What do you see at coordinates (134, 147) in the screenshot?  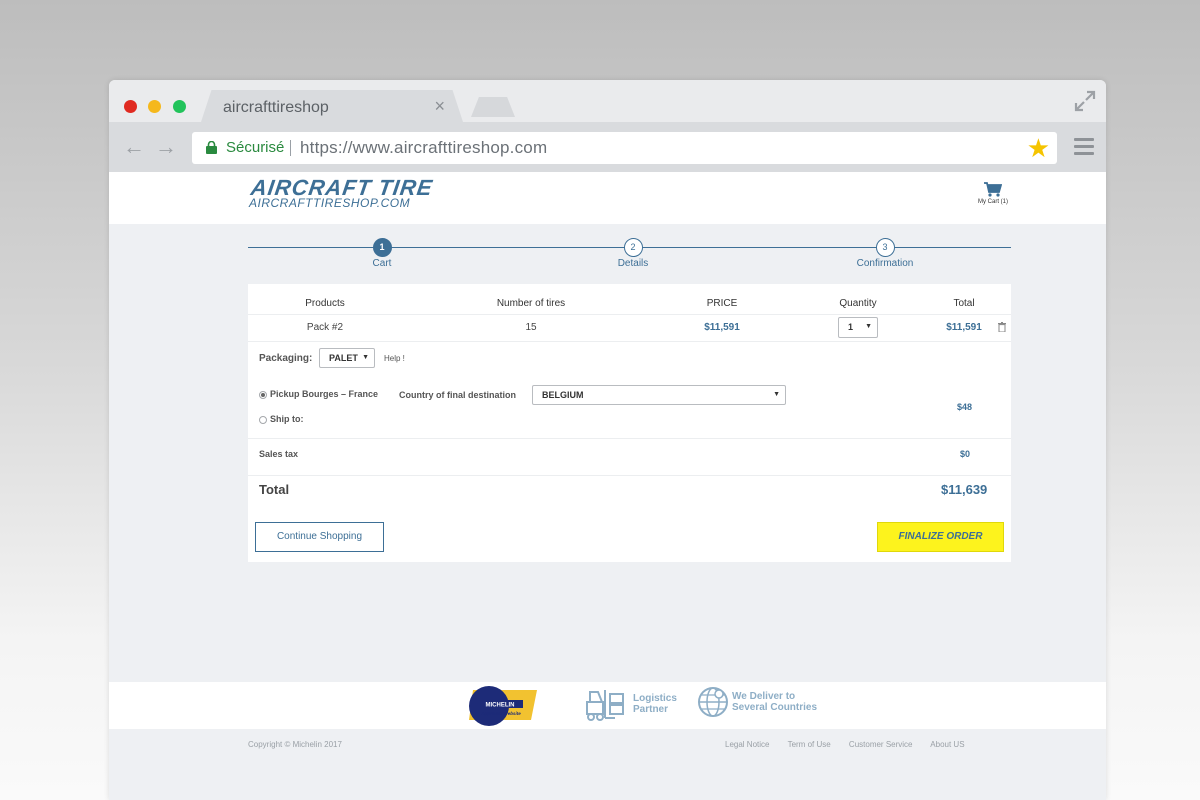 I see `back-arrow-icon: ←` at bounding box center [134, 147].